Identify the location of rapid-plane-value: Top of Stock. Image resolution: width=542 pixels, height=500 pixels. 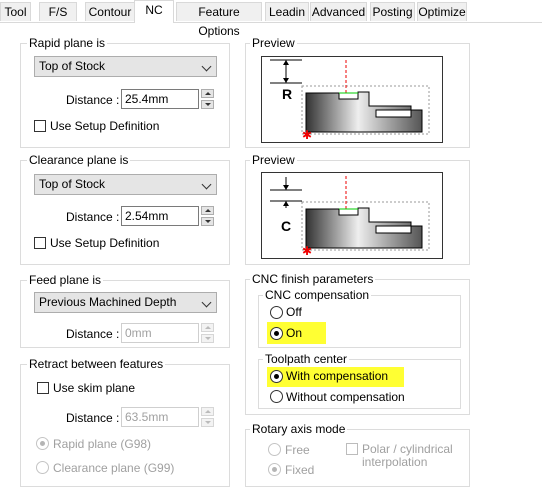
(72, 66).